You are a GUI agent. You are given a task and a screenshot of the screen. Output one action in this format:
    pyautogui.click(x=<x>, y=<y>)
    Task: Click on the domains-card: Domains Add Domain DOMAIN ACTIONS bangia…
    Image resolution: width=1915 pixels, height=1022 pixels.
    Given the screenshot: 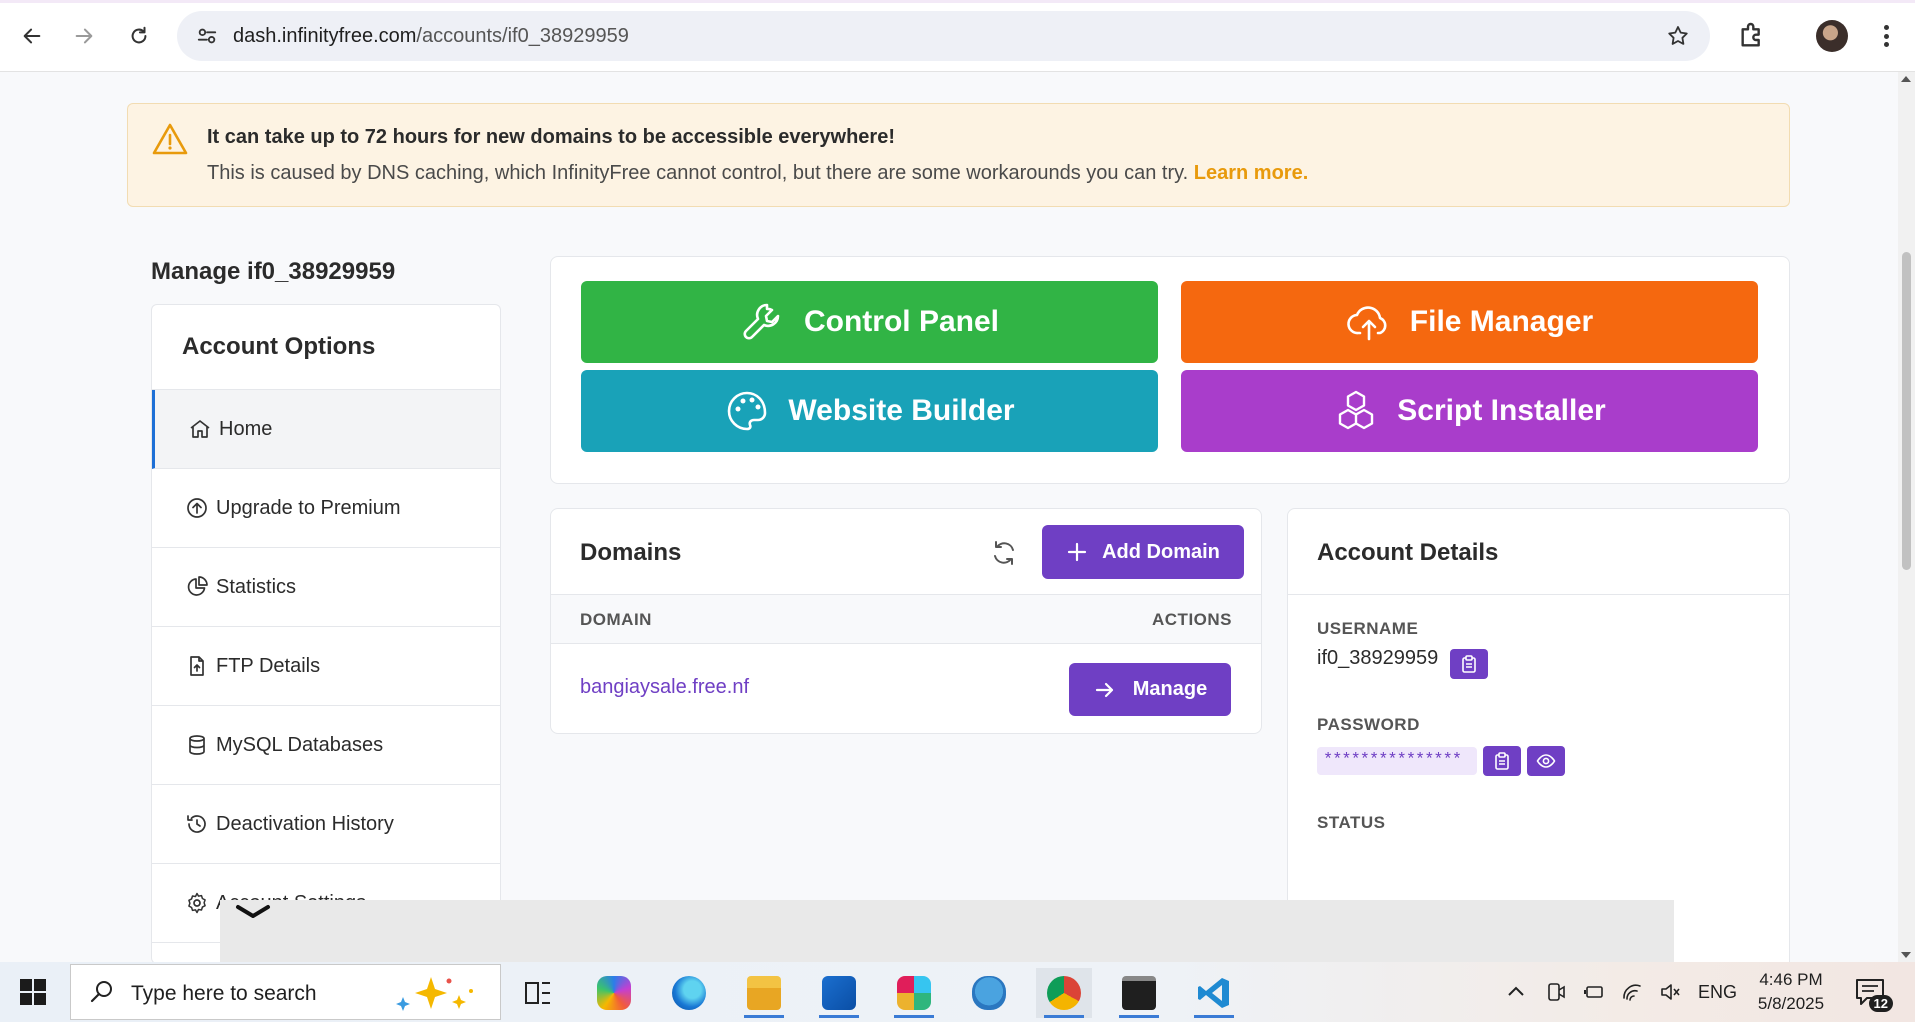 What is the action you would take?
    pyautogui.click(x=906, y=621)
    